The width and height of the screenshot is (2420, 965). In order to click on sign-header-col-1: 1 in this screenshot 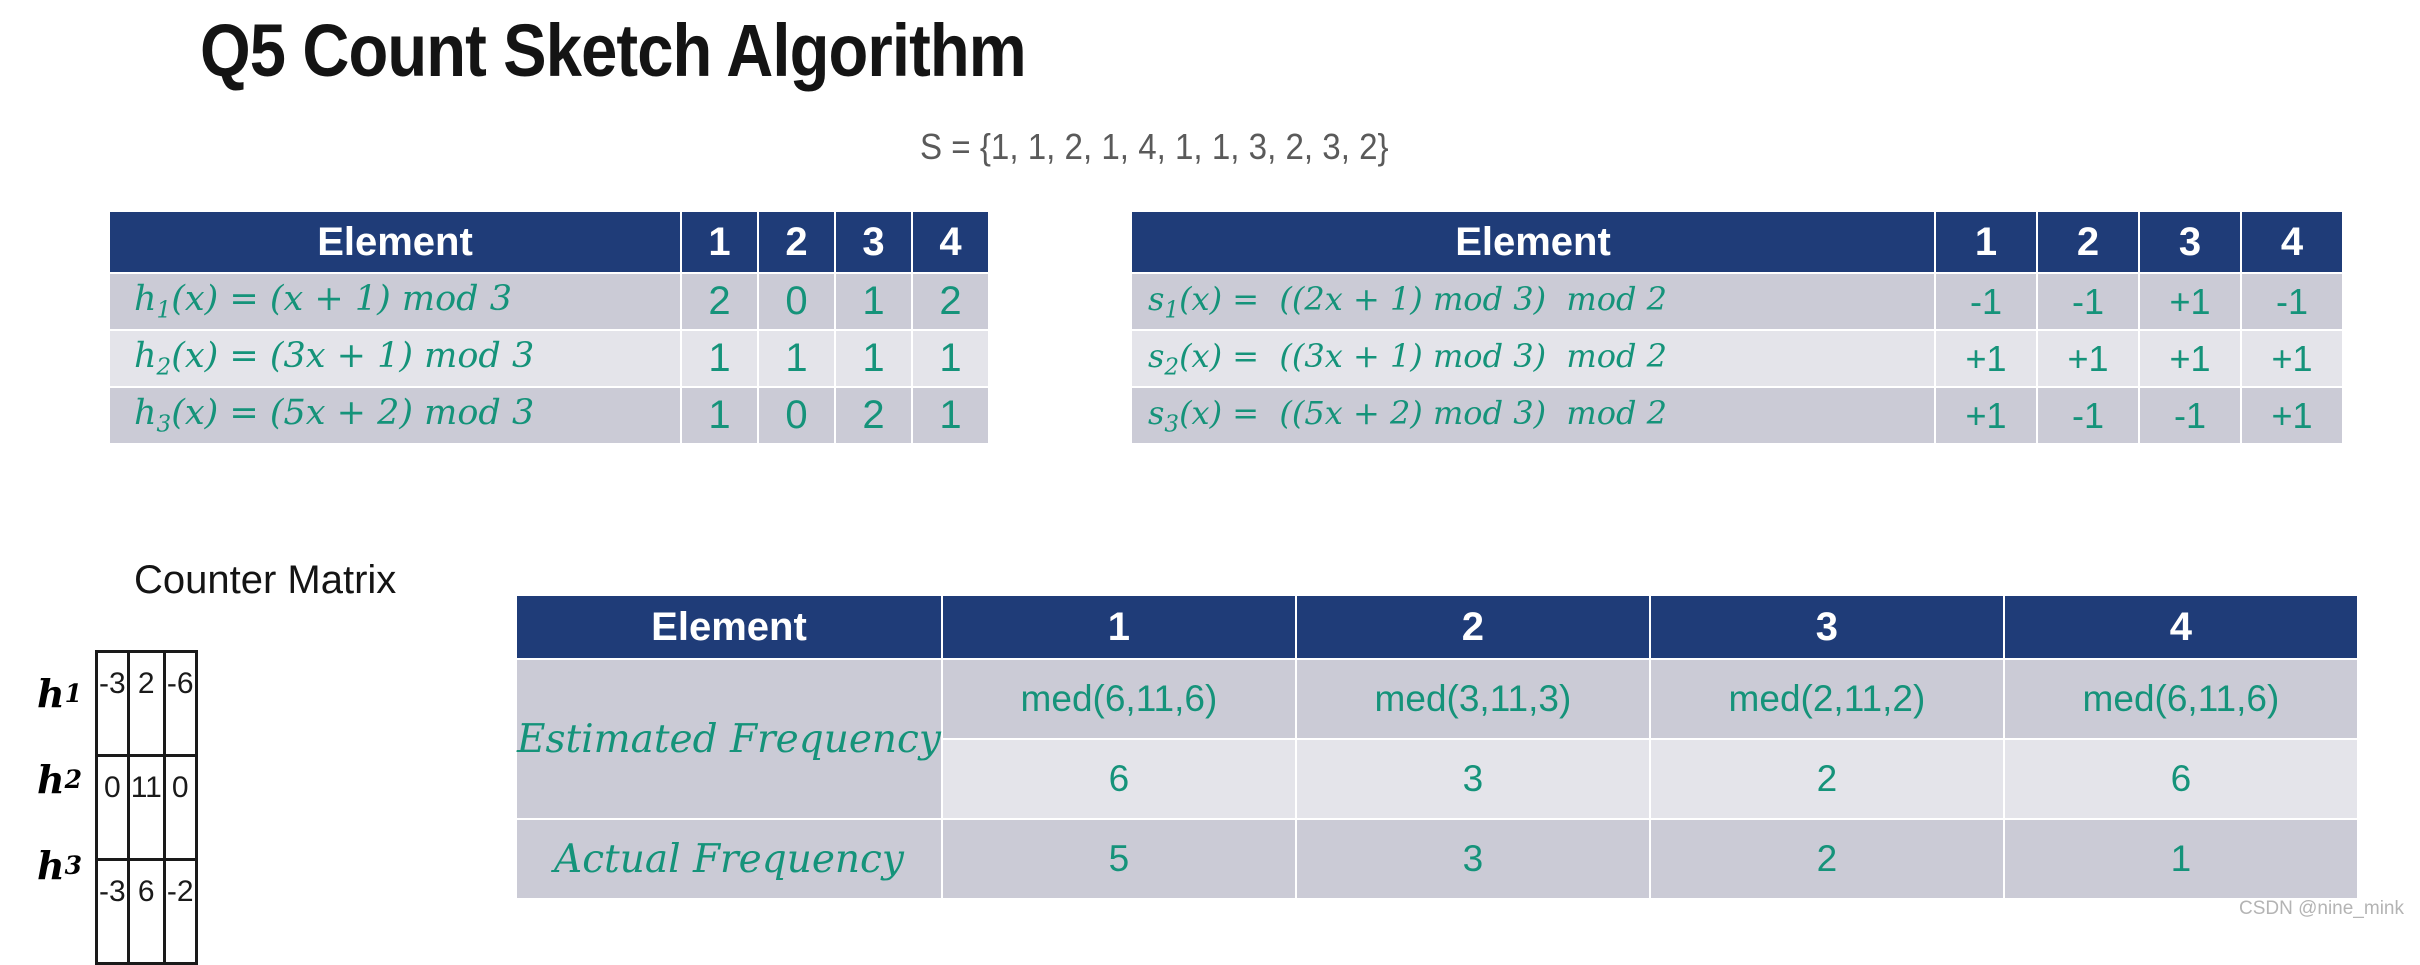, I will do `click(1986, 242)`.